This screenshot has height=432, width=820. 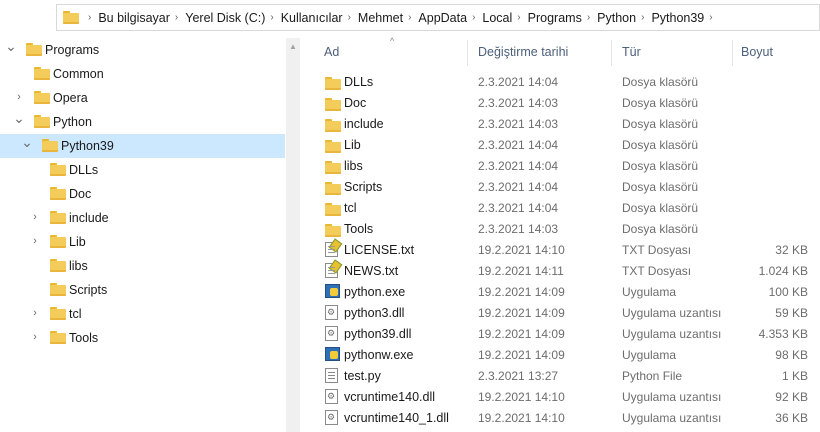 What do you see at coordinates (677, 18) in the screenshot?
I see `breadcrumb-item: Python39` at bounding box center [677, 18].